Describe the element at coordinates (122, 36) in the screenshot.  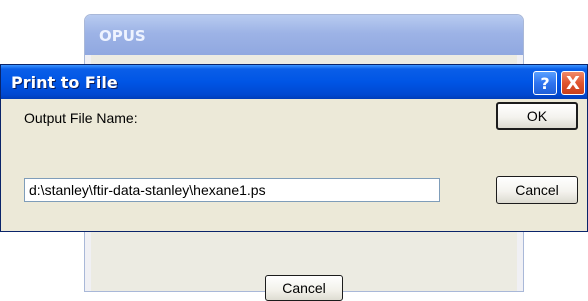
I see `opus-window-title: OPUS` at that location.